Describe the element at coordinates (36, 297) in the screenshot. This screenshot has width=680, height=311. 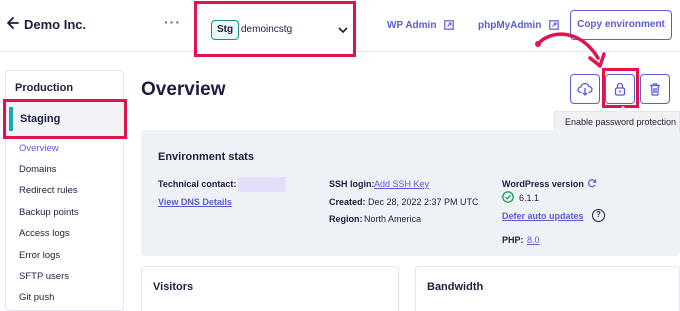
I see `sidebar-item-git-push: Git push` at that location.